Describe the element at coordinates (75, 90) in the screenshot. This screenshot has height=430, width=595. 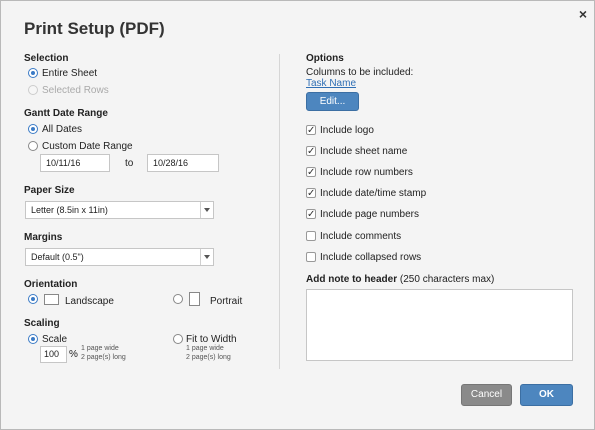
I see `selected-rows-label: Selected Rows` at that location.